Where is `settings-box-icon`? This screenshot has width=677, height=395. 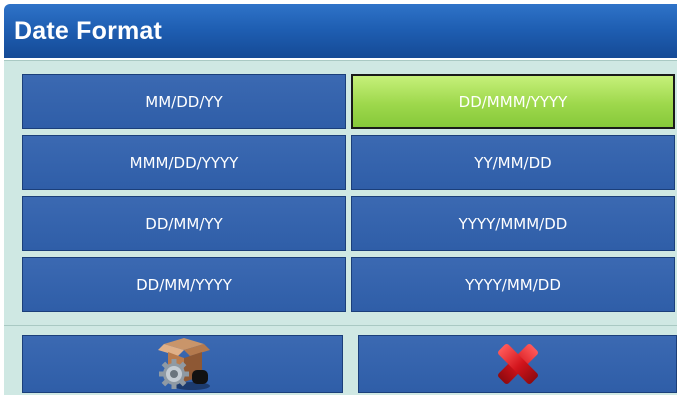
settings-box-icon is located at coordinates (183, 364).